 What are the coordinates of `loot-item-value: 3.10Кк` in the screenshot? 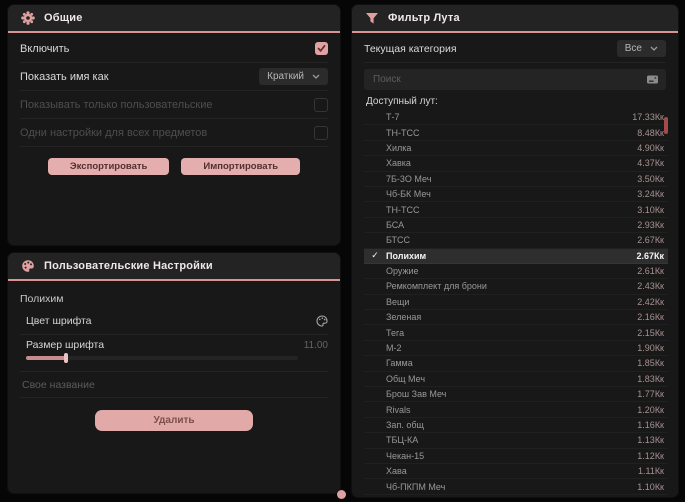 It's located at (650, 209).